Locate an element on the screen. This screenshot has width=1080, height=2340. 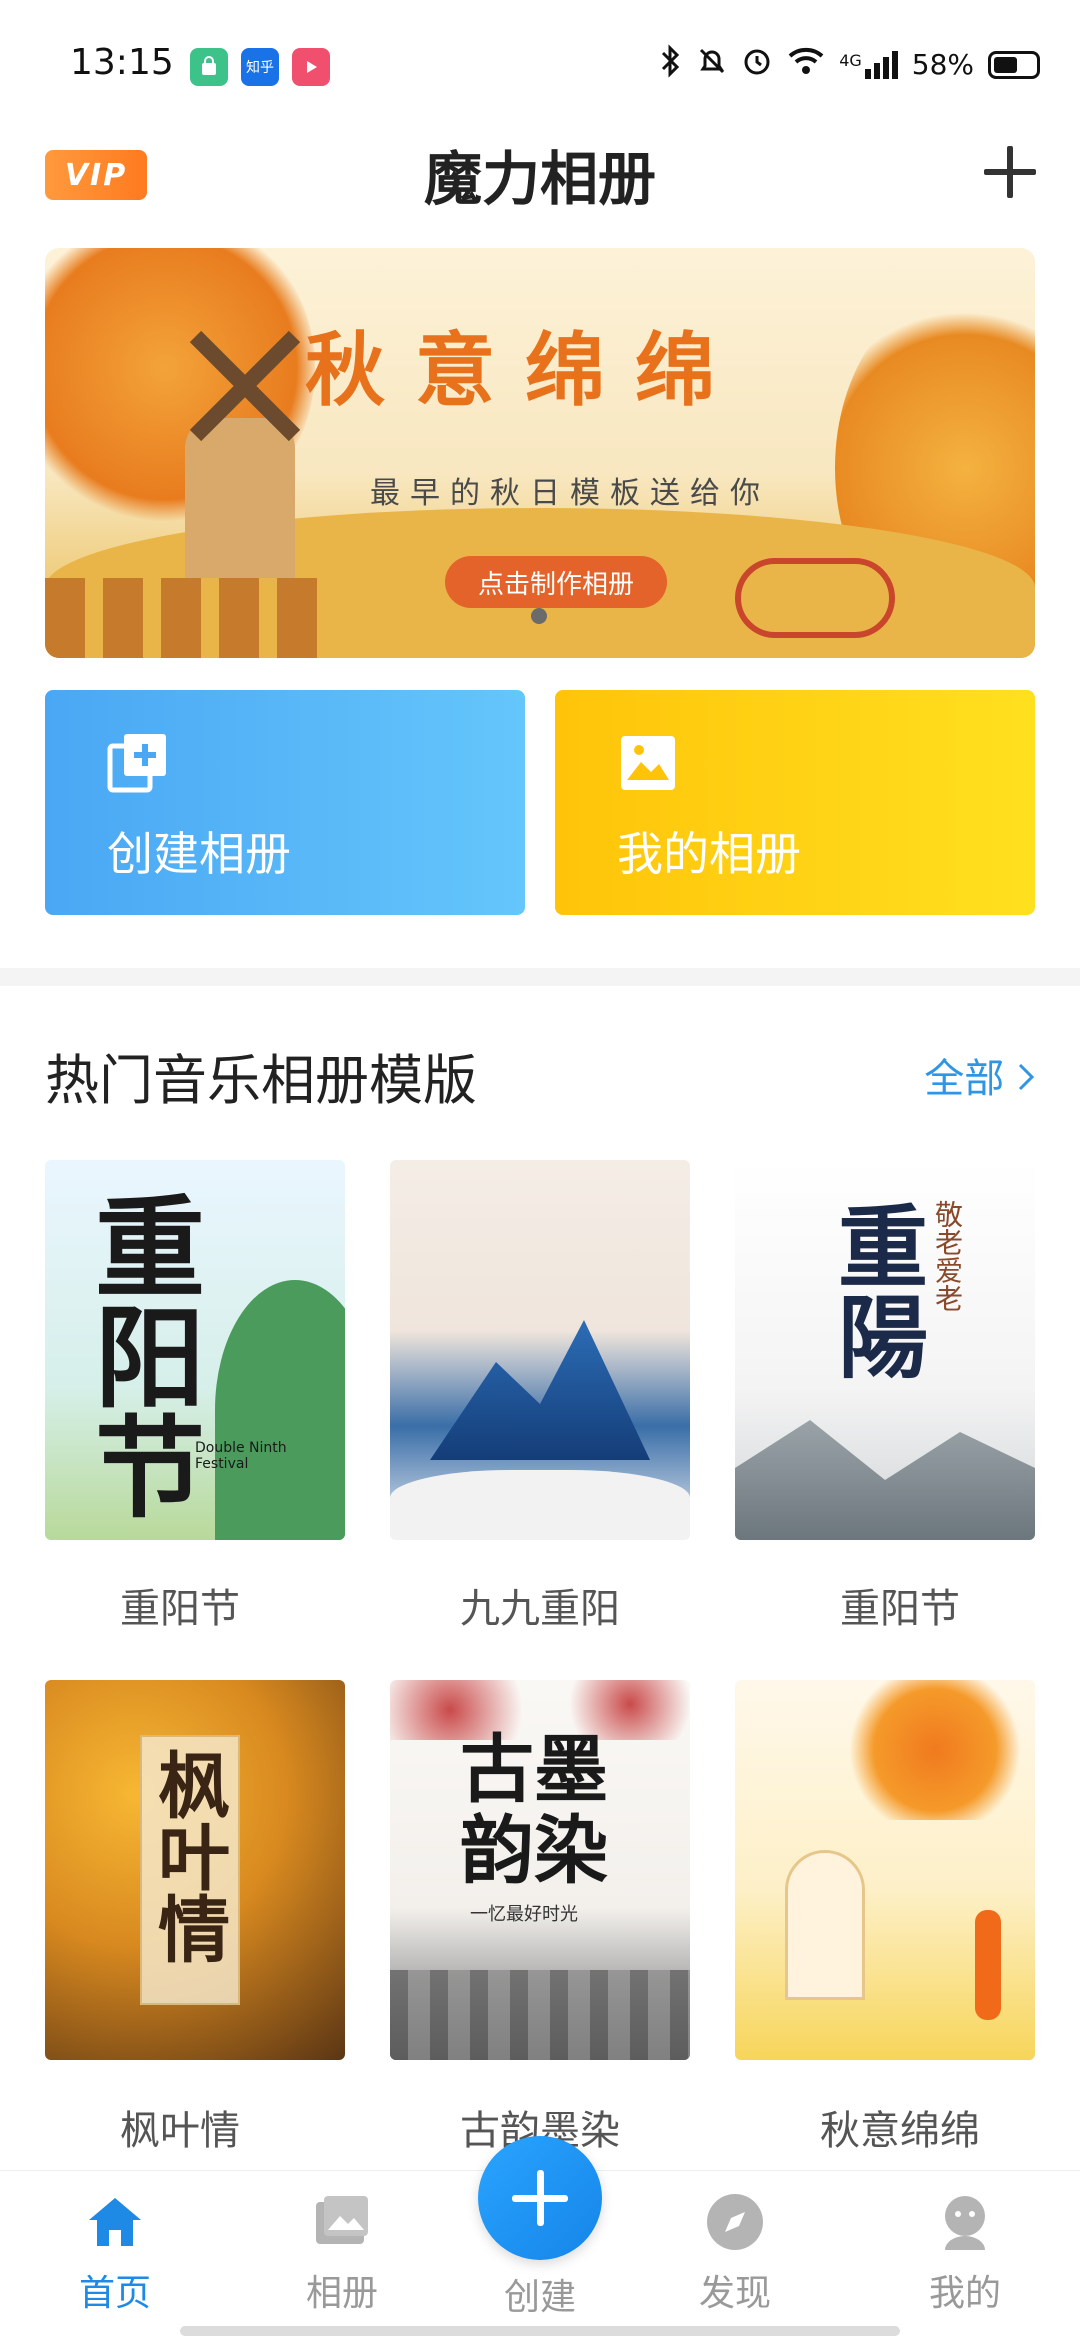
template-label: 秋意绵绵 is located at coordinates (900, 2131).